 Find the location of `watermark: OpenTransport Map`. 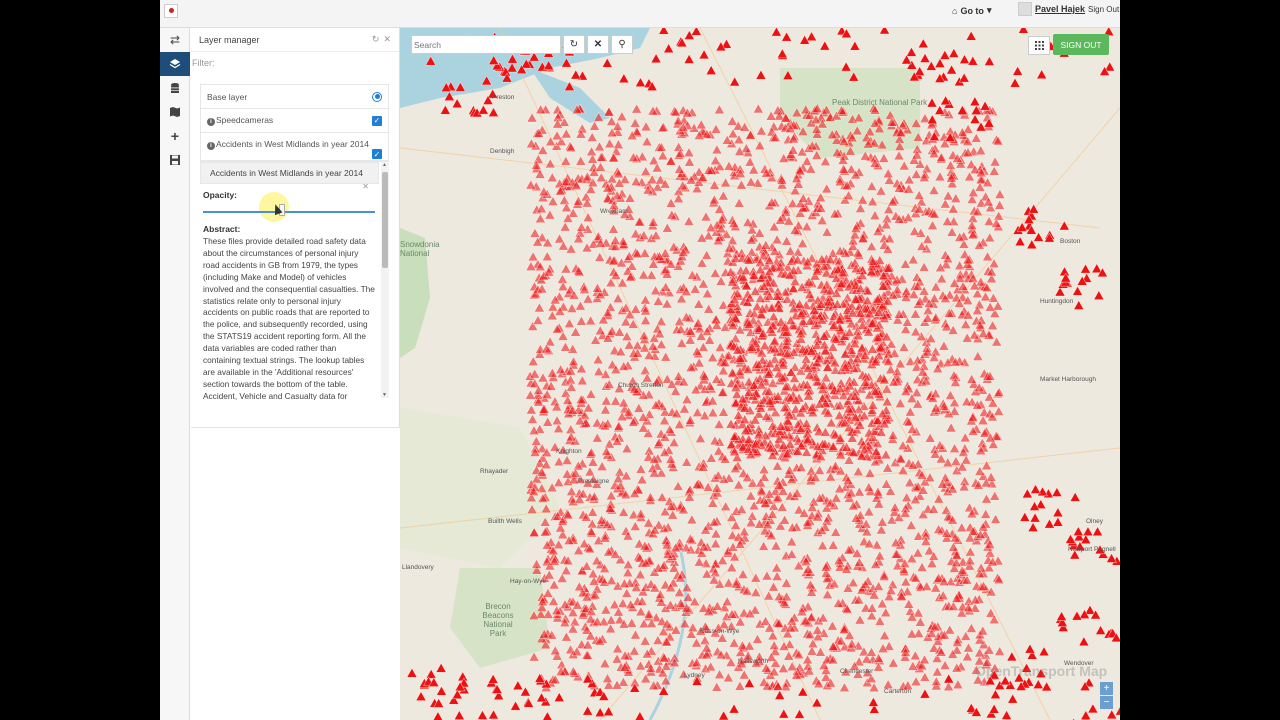

watermark: OpenTransport Map is located at coordinates (1041, 671).